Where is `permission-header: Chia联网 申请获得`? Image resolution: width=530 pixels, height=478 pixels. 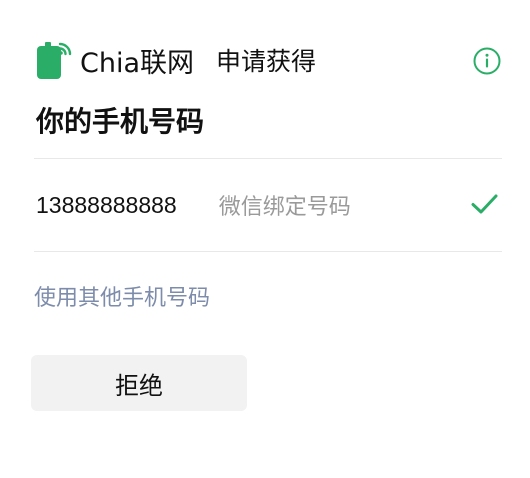 permission-header: Chia联网 申请获得 is located at coordinates (269, 60).